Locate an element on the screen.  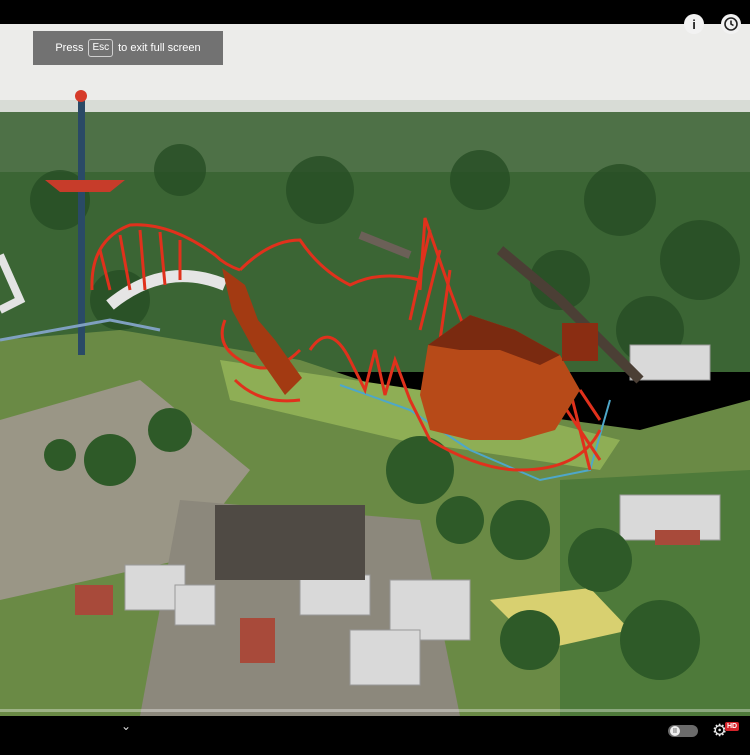
clock-glyph is located at coordinates (731, 24).